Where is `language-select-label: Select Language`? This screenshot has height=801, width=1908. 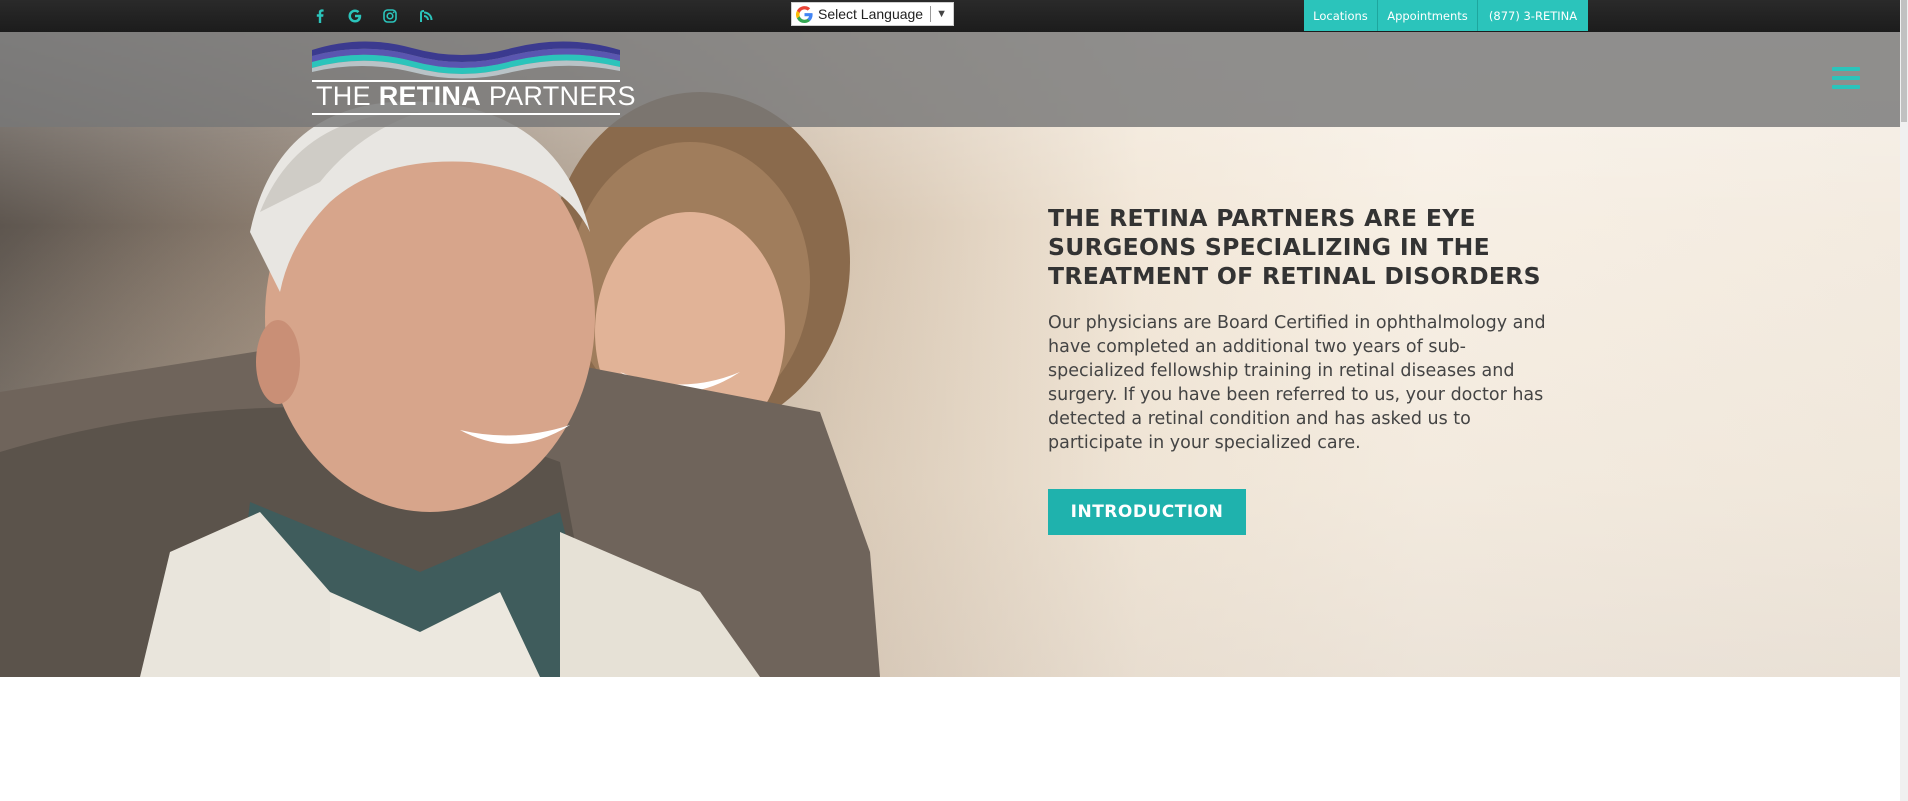 language-select-label: Select Language is located at coordinates (871, 14).